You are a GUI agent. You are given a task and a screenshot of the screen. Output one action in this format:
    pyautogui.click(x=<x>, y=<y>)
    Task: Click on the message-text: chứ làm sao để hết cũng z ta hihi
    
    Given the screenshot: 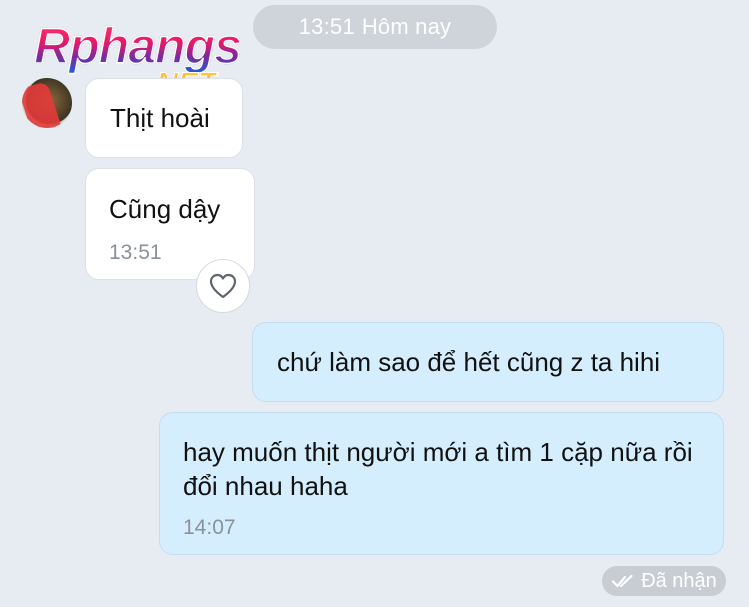 What is the action you would take?
    pyautogui.click(x=469, y=362)
    